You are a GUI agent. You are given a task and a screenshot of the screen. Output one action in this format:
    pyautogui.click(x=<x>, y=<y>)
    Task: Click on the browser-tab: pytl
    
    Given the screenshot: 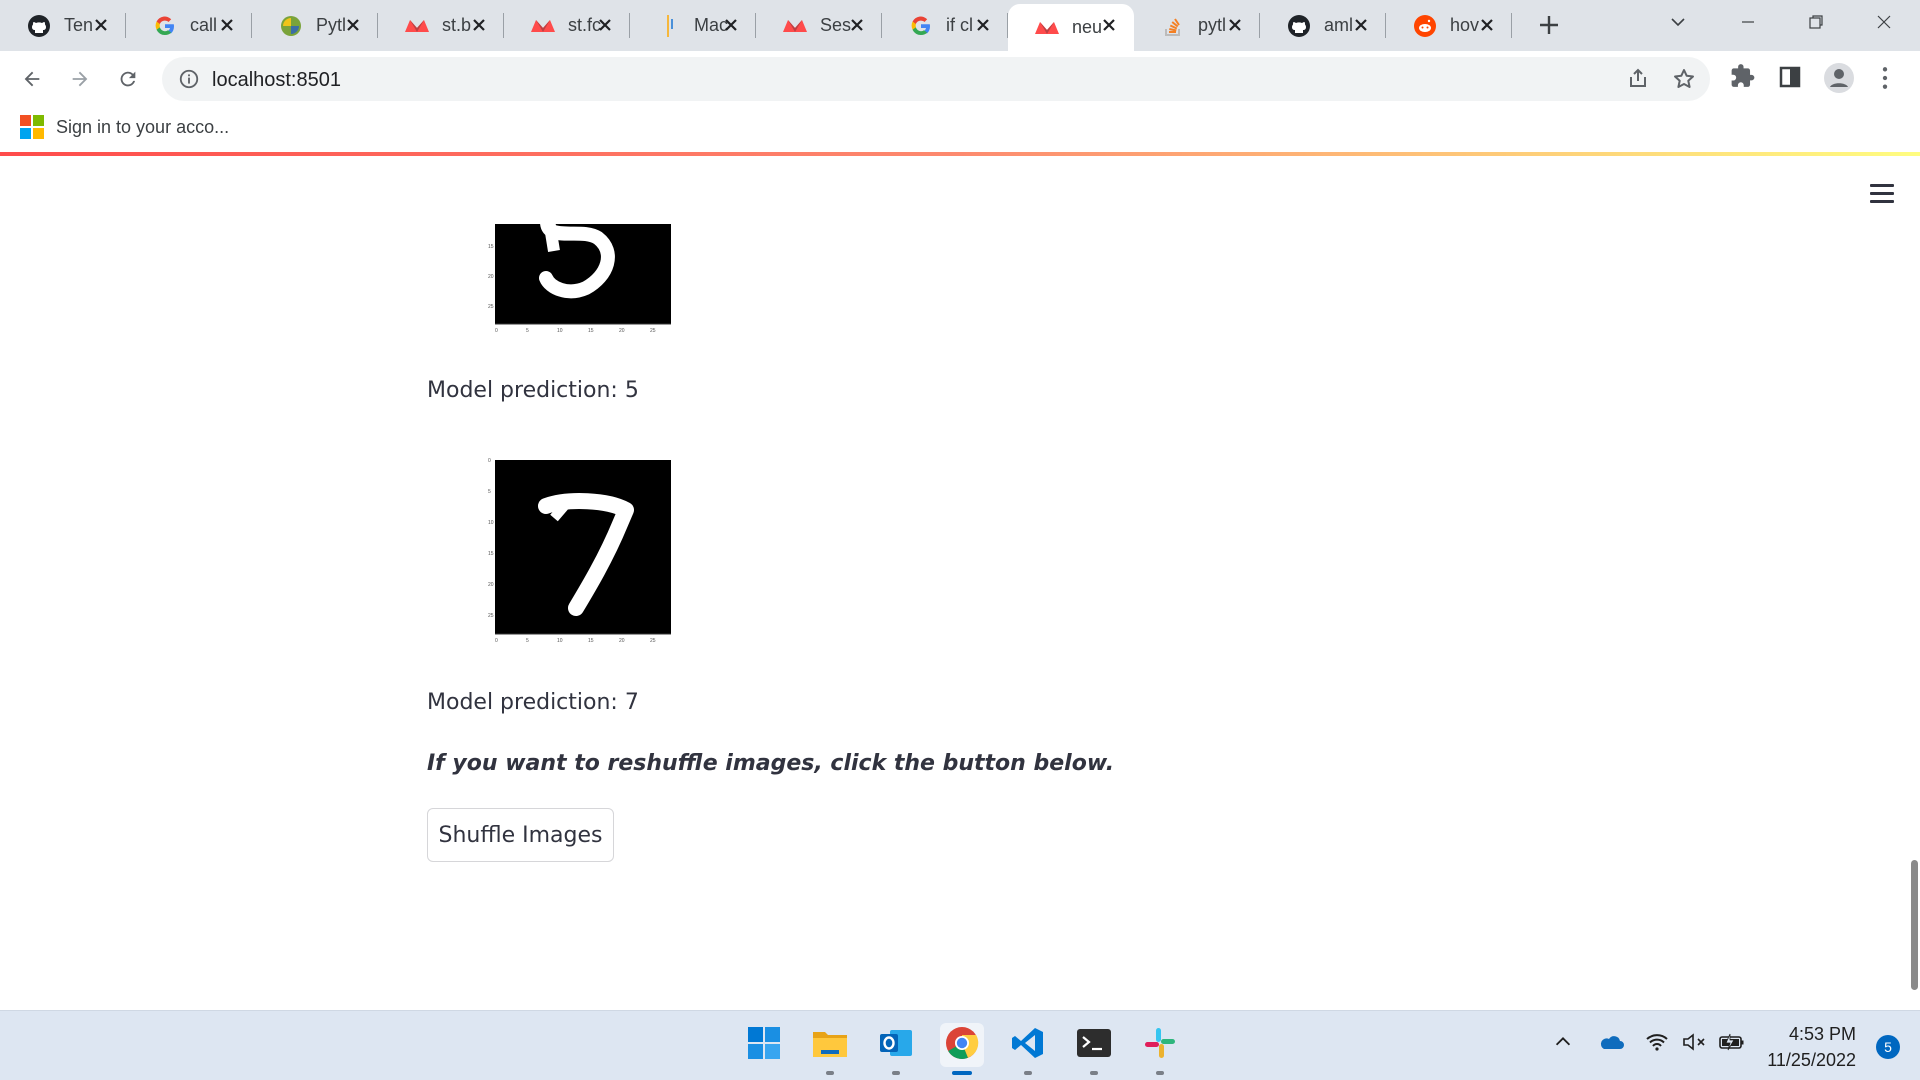 What is the action you would take?
    pyautogui.click(x=1197, y=25)
    